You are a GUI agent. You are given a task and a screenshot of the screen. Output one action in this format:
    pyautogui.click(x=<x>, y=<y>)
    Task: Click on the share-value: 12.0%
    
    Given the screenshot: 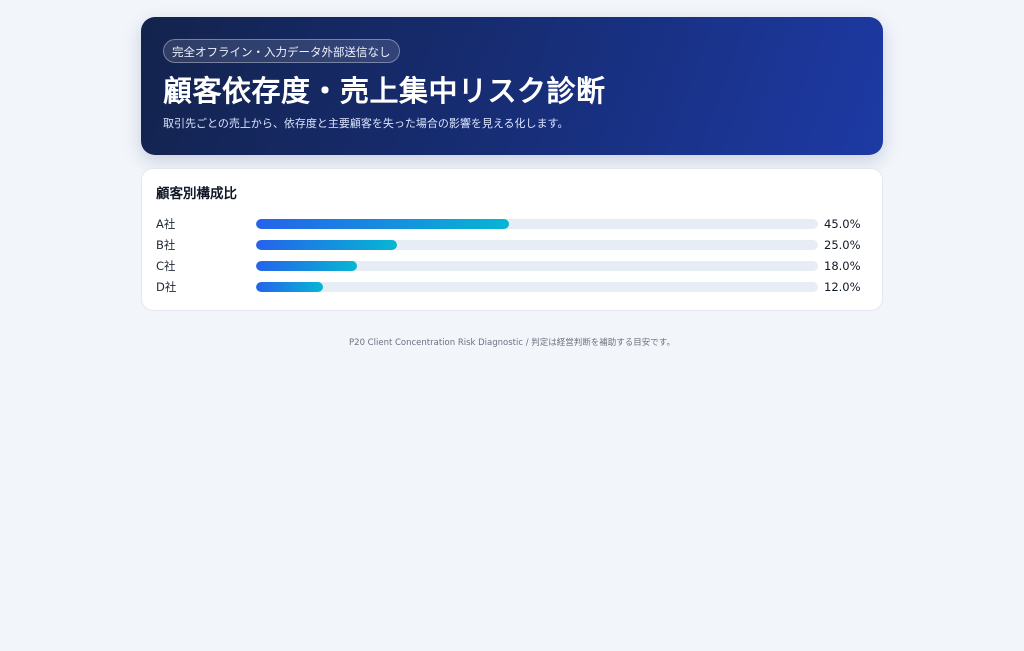 What is the action you would take?
    pyautogui.click(x=842, y=286)
    